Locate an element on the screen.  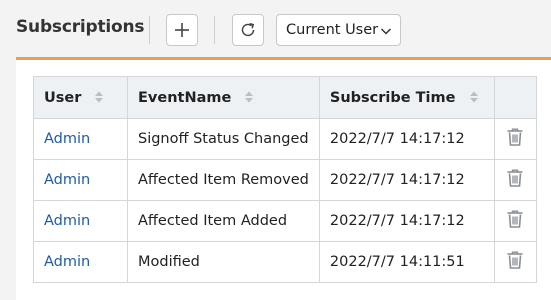
column-header-subscribe-time: Subscribe Time is located at coordinates (406, 97).